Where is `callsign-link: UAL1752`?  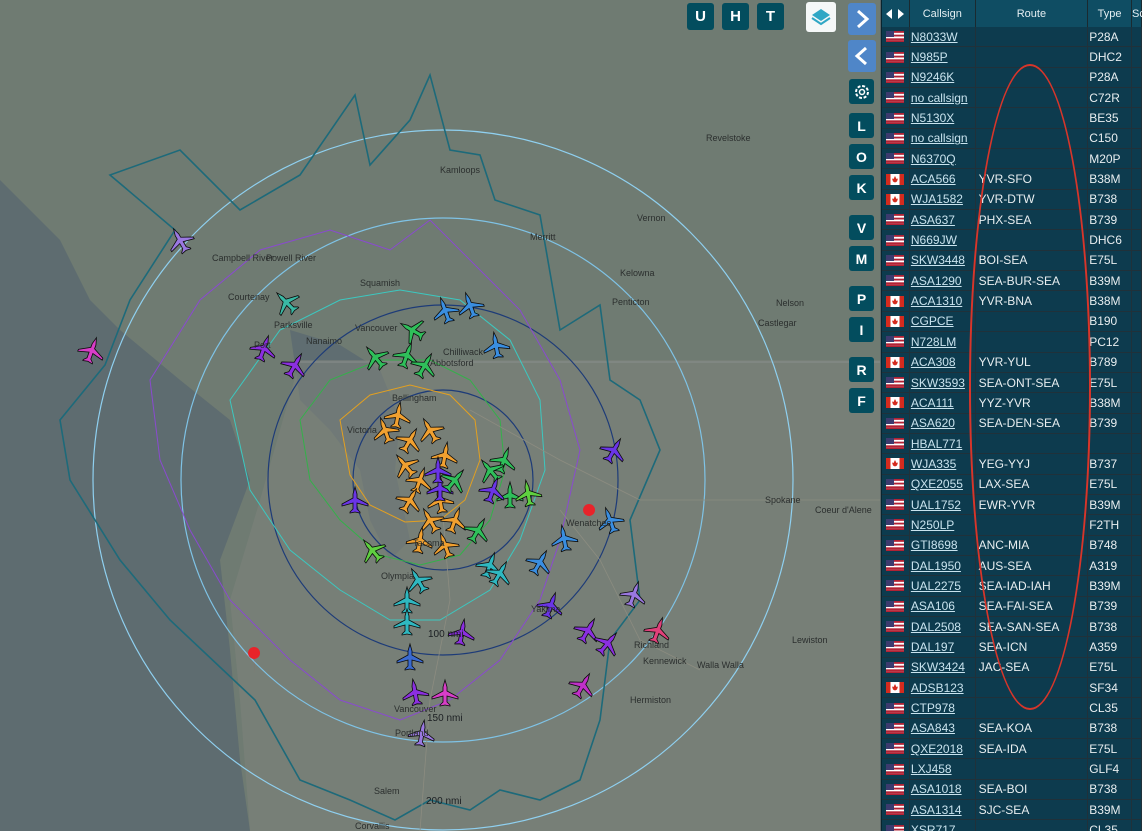
callsign-link: UAL1752 is located at coordinates (943, 504).